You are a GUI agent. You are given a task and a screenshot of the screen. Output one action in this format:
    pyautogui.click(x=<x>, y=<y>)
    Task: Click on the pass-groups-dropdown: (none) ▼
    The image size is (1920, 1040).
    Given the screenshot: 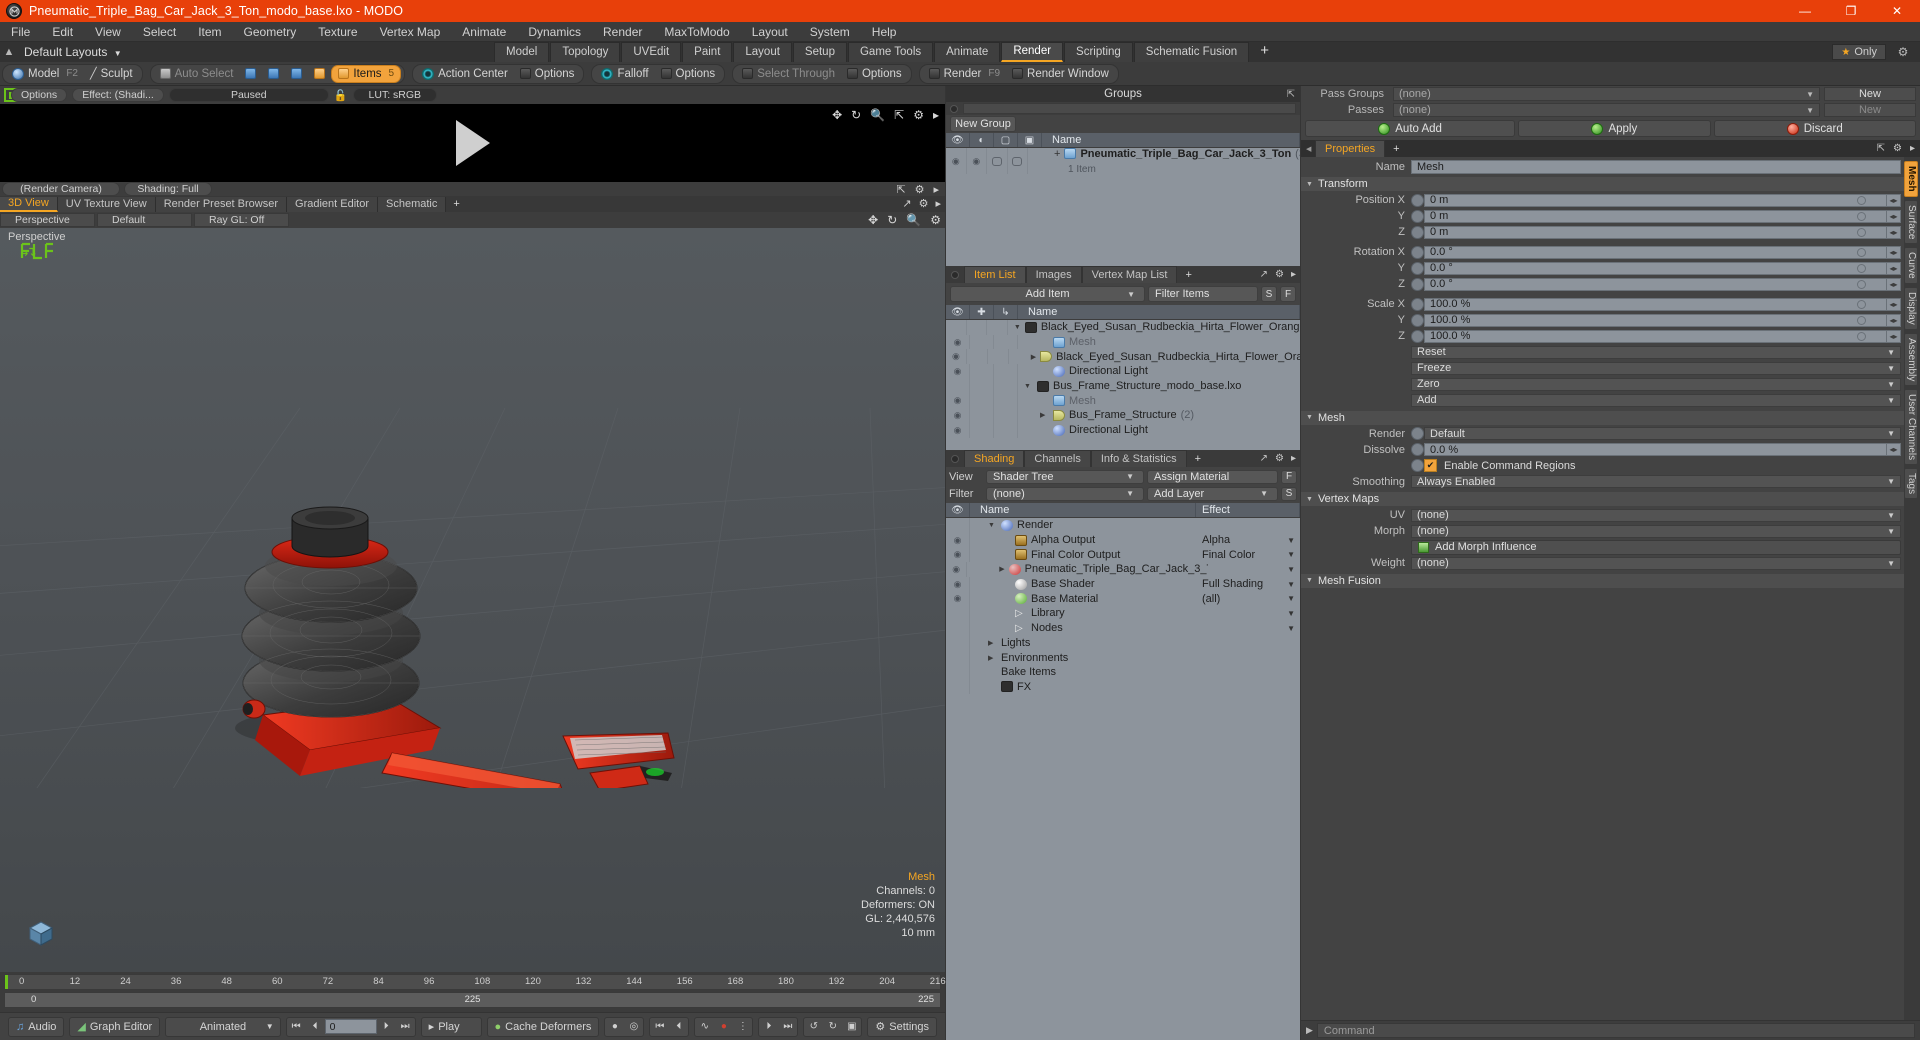 What is the action you would take?
    pyautogui.click(x=1606, y=94)
    